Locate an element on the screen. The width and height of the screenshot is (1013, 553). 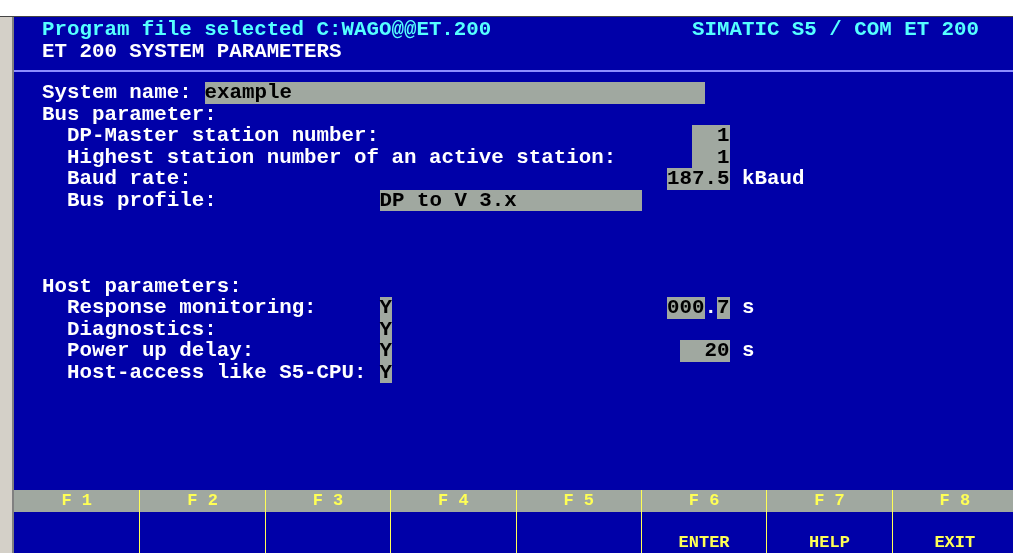
value-field: 20 is located at coordinates (704, 351).